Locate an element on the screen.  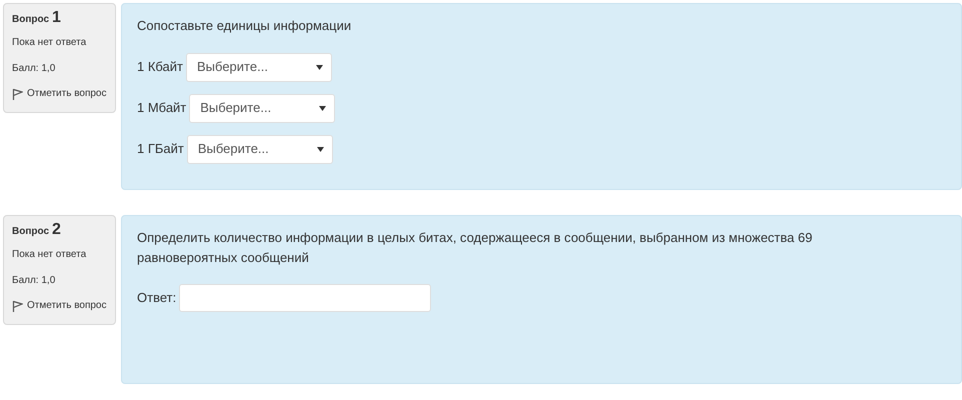
answer-field is located at coordinates (305, 298).